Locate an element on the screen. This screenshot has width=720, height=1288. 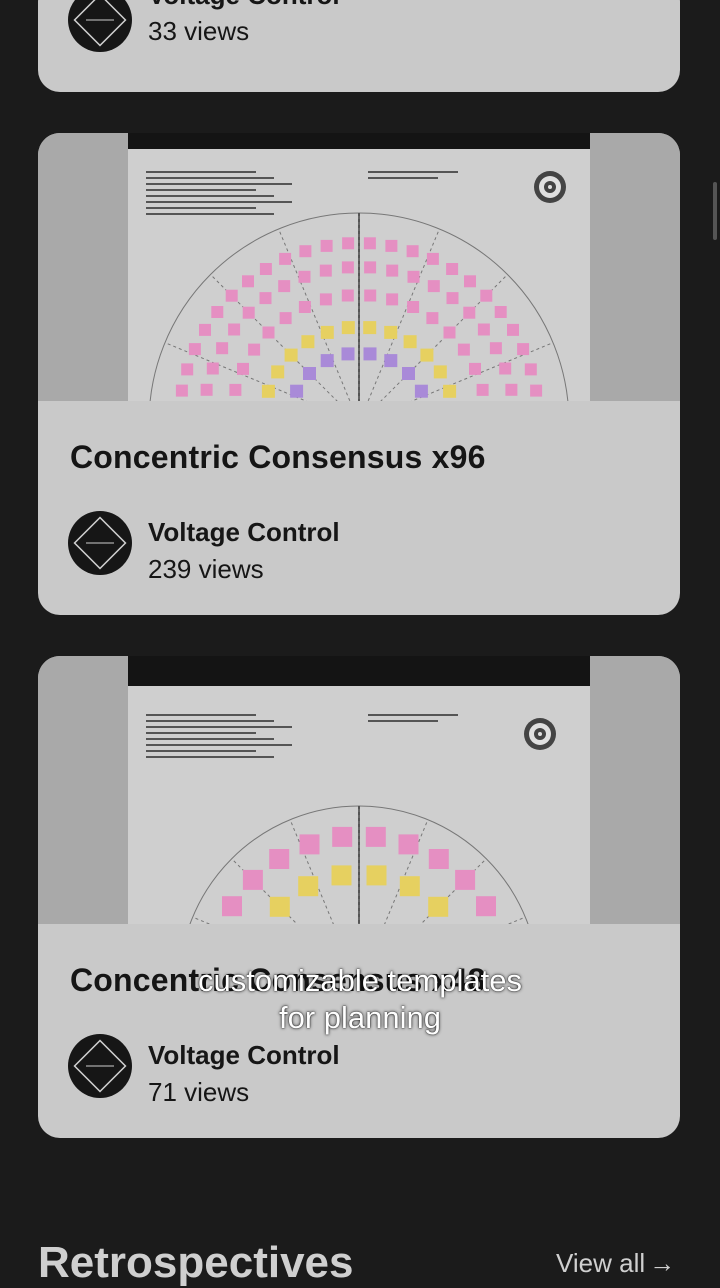
template-card: Voltage Control 33 views is located at coordinates (359, 46).